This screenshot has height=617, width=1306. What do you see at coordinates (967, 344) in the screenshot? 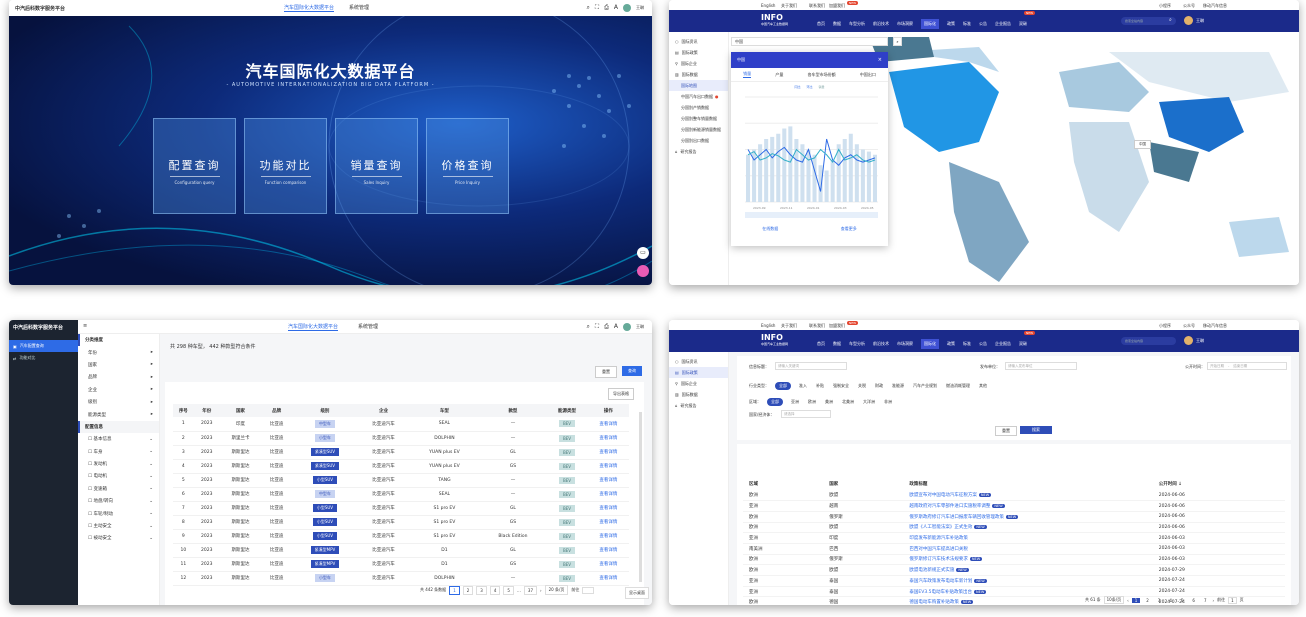
I see `nav-item: 标准` at bounding box center [967, 344].